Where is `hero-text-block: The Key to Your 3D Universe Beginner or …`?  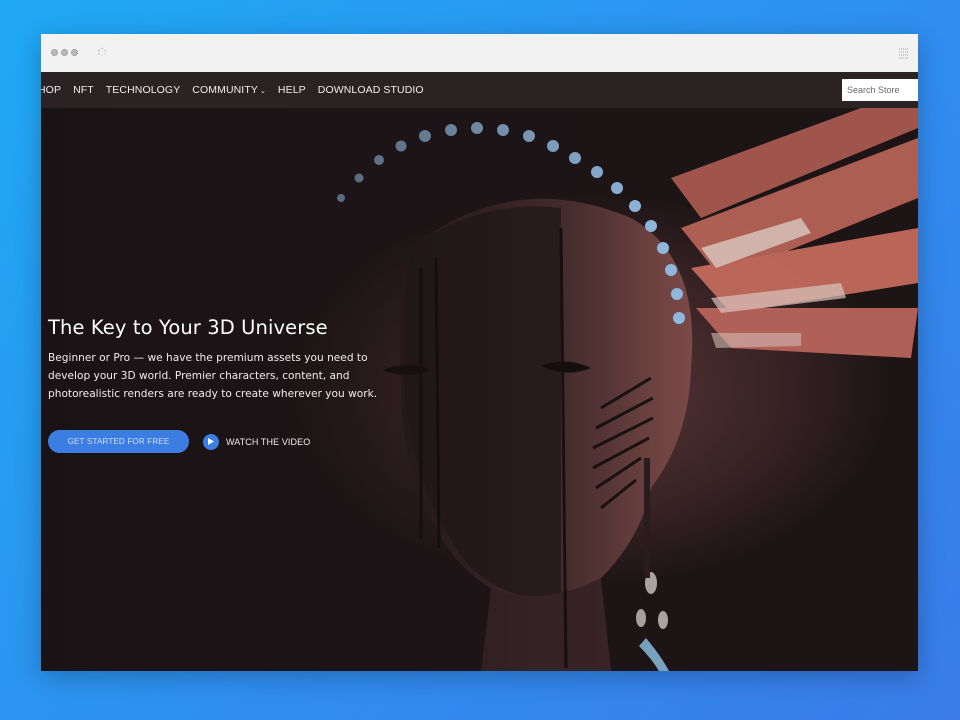
hero-text-block: The Key to Your 3D Universe Beginner or … is located at coordinates (228, 359).